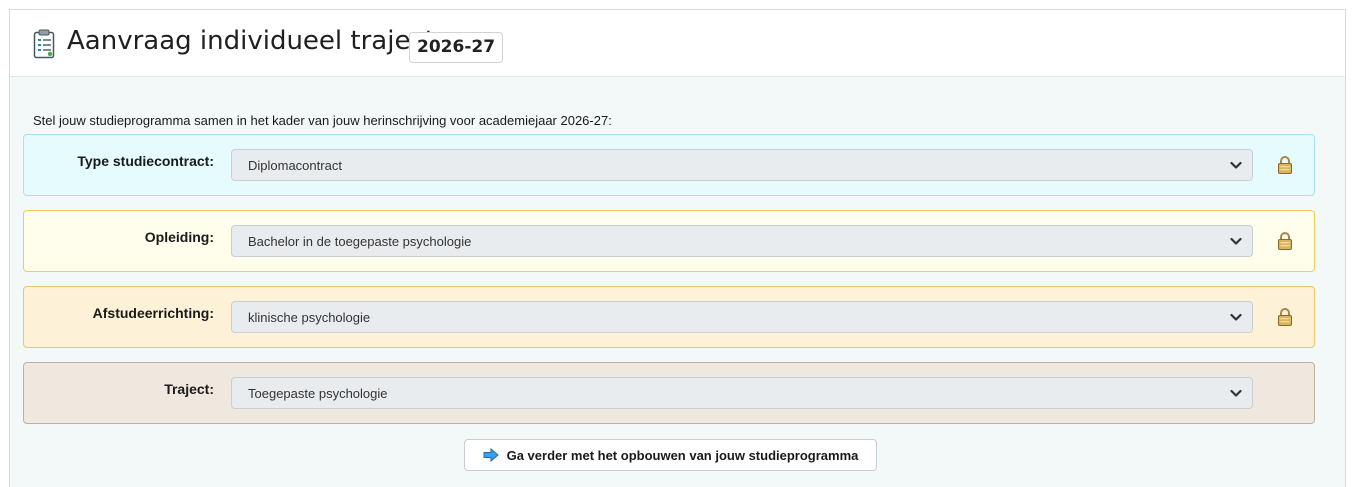 This screenshot has width=1354, height=487. What do you see at coordinates (742, 317) in the screenshot?
I see `afstudeerrichting-select: klinische psychologie` at bounding box center [742, 317].